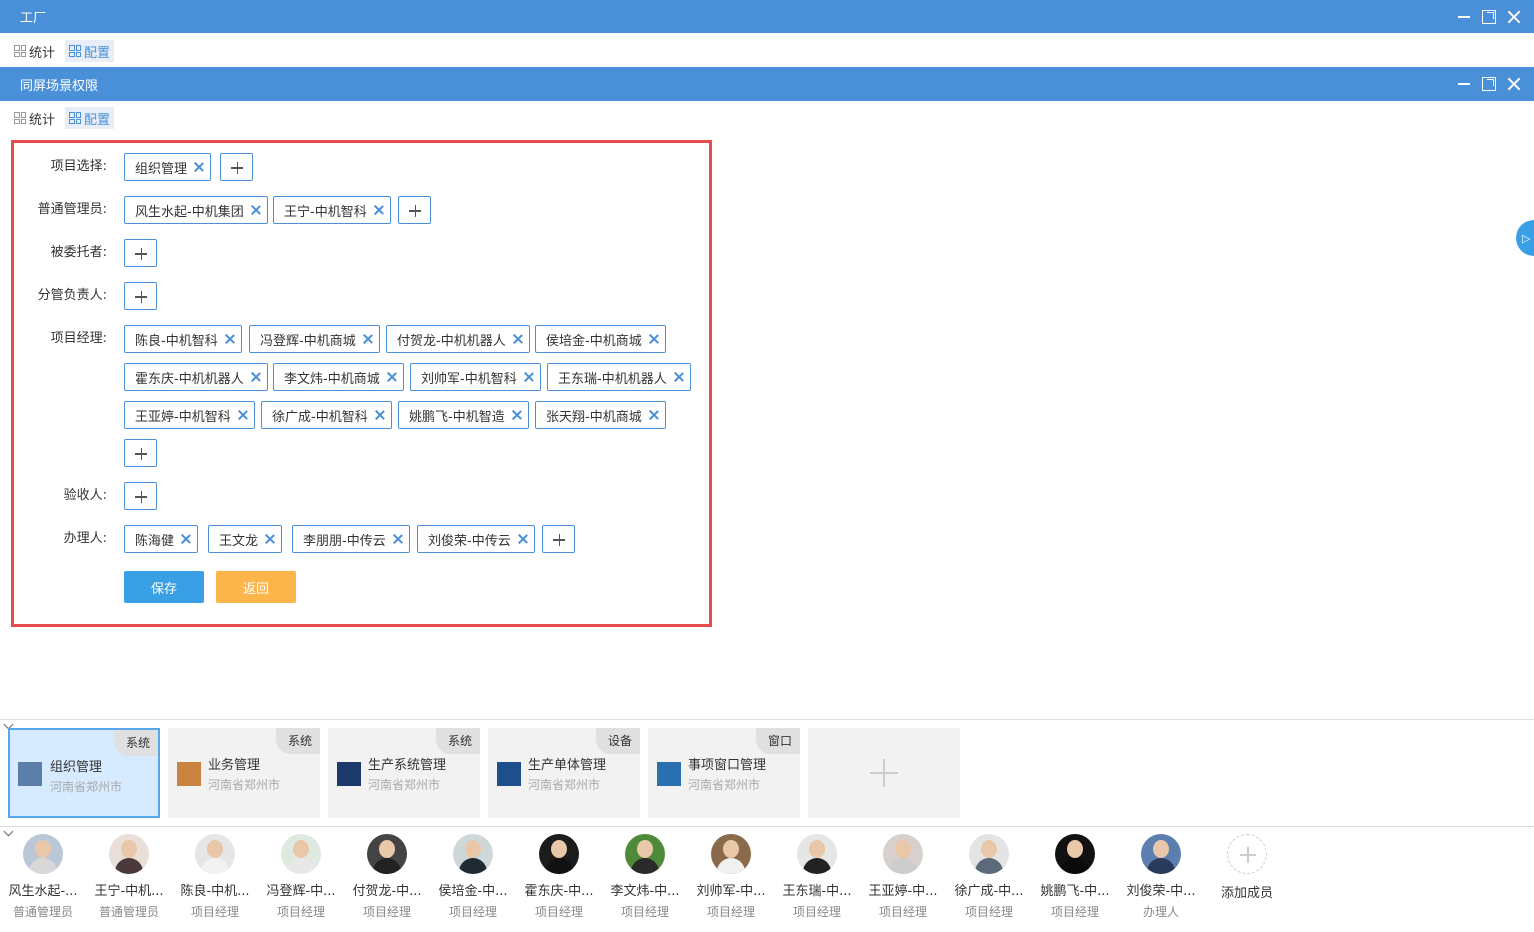 Image resolution: width=1534 pixels, height=932 pixels. What do you see at coordinates (84, 773) in the screenshot?
I see `scene-card: 系统 组织管理 河南省郑州市` at bounding box center [84, 773].